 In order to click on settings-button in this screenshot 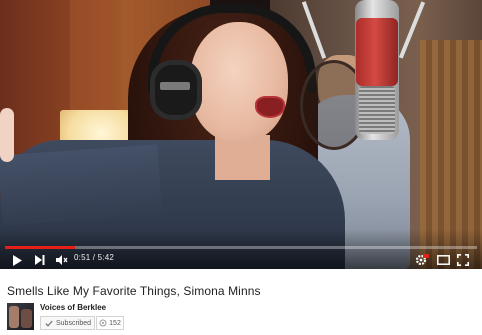, I will do `click(422, 260)`.